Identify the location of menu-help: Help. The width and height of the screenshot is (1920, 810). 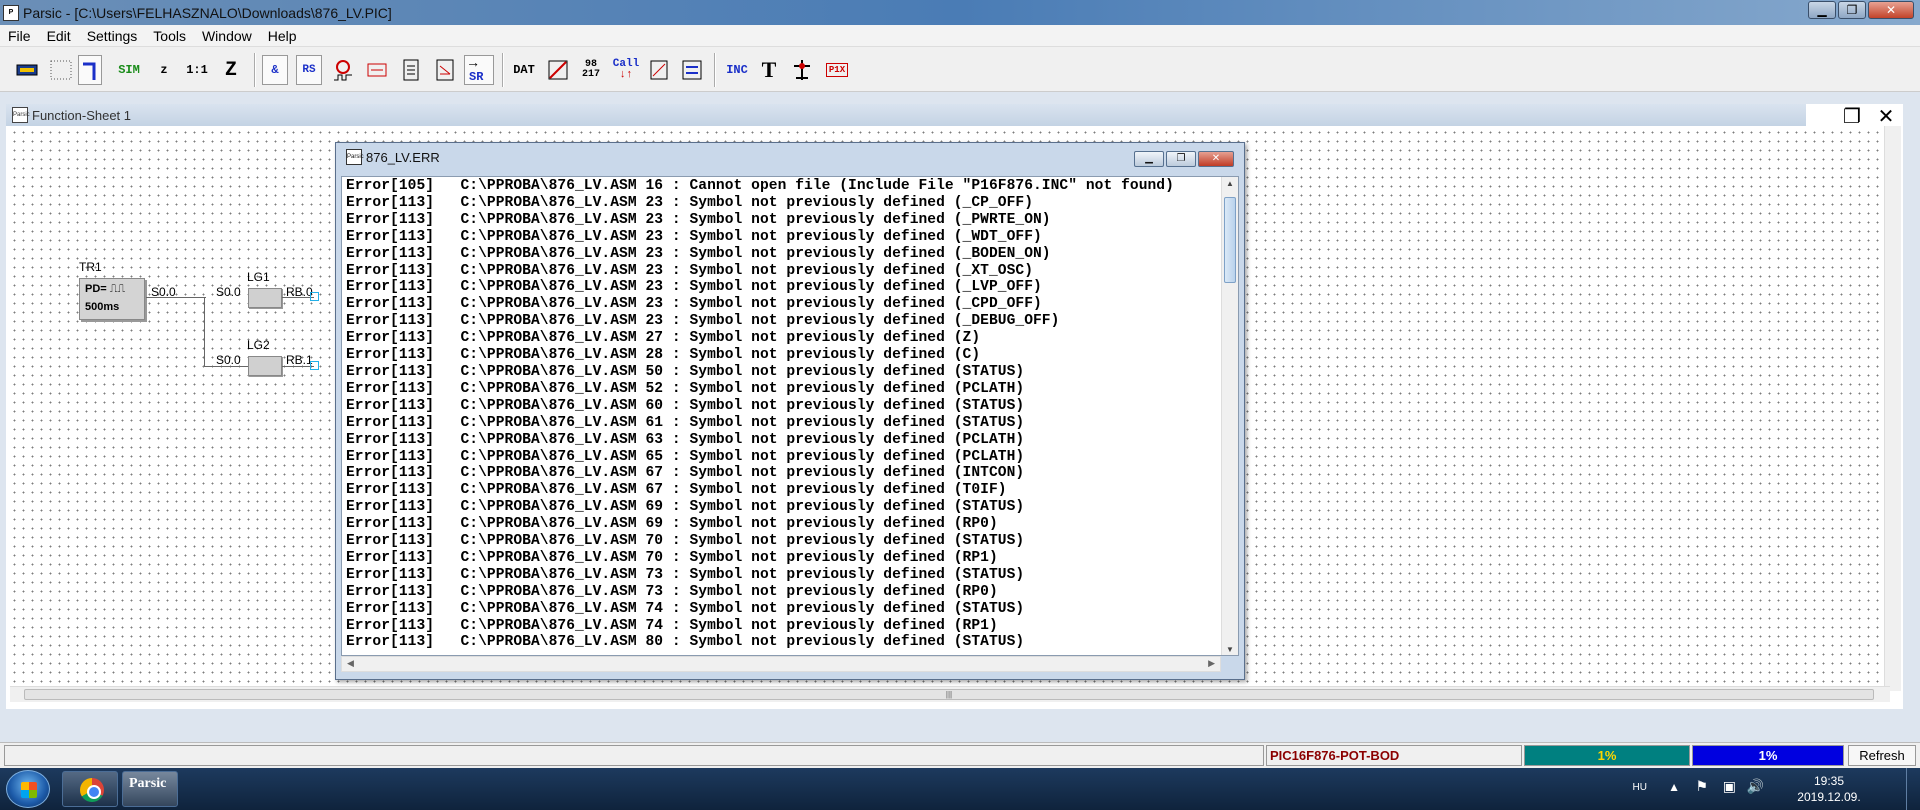
(282, 36).